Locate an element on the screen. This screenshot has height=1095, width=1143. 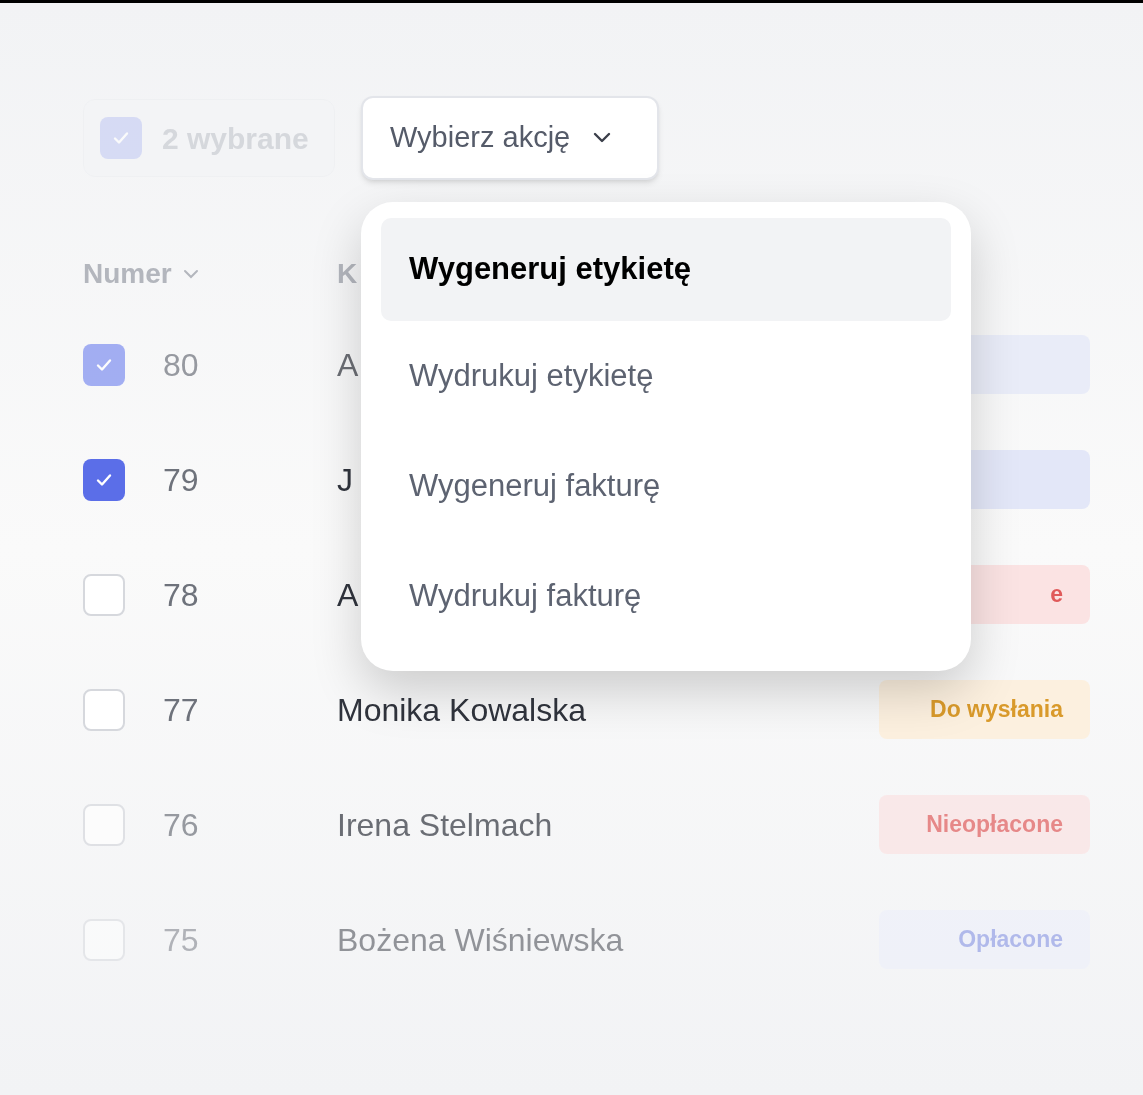
customer-name: Monika Kowalska is located at coordinates (461, 710).